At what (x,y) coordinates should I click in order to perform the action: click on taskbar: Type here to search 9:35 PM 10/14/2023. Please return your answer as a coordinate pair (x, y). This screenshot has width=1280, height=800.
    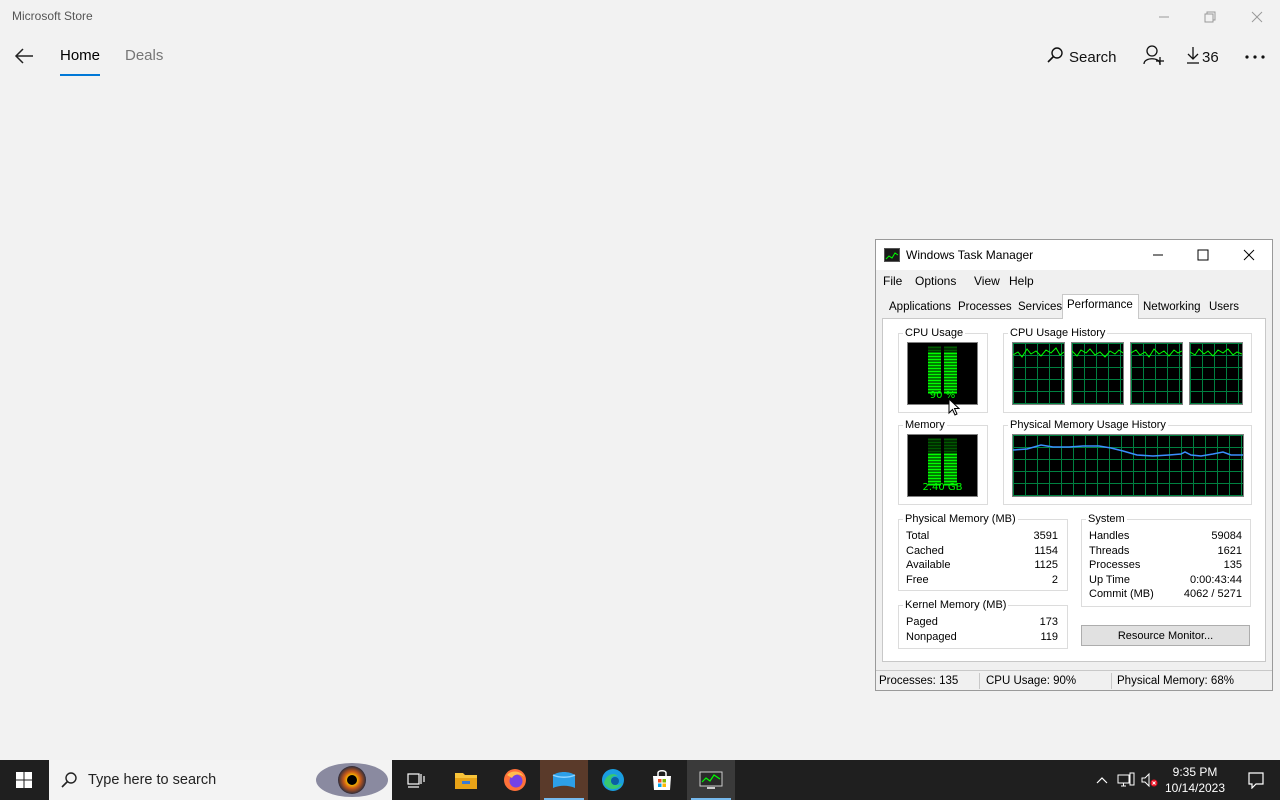
    Looking at the image, I should click on (640, 780).